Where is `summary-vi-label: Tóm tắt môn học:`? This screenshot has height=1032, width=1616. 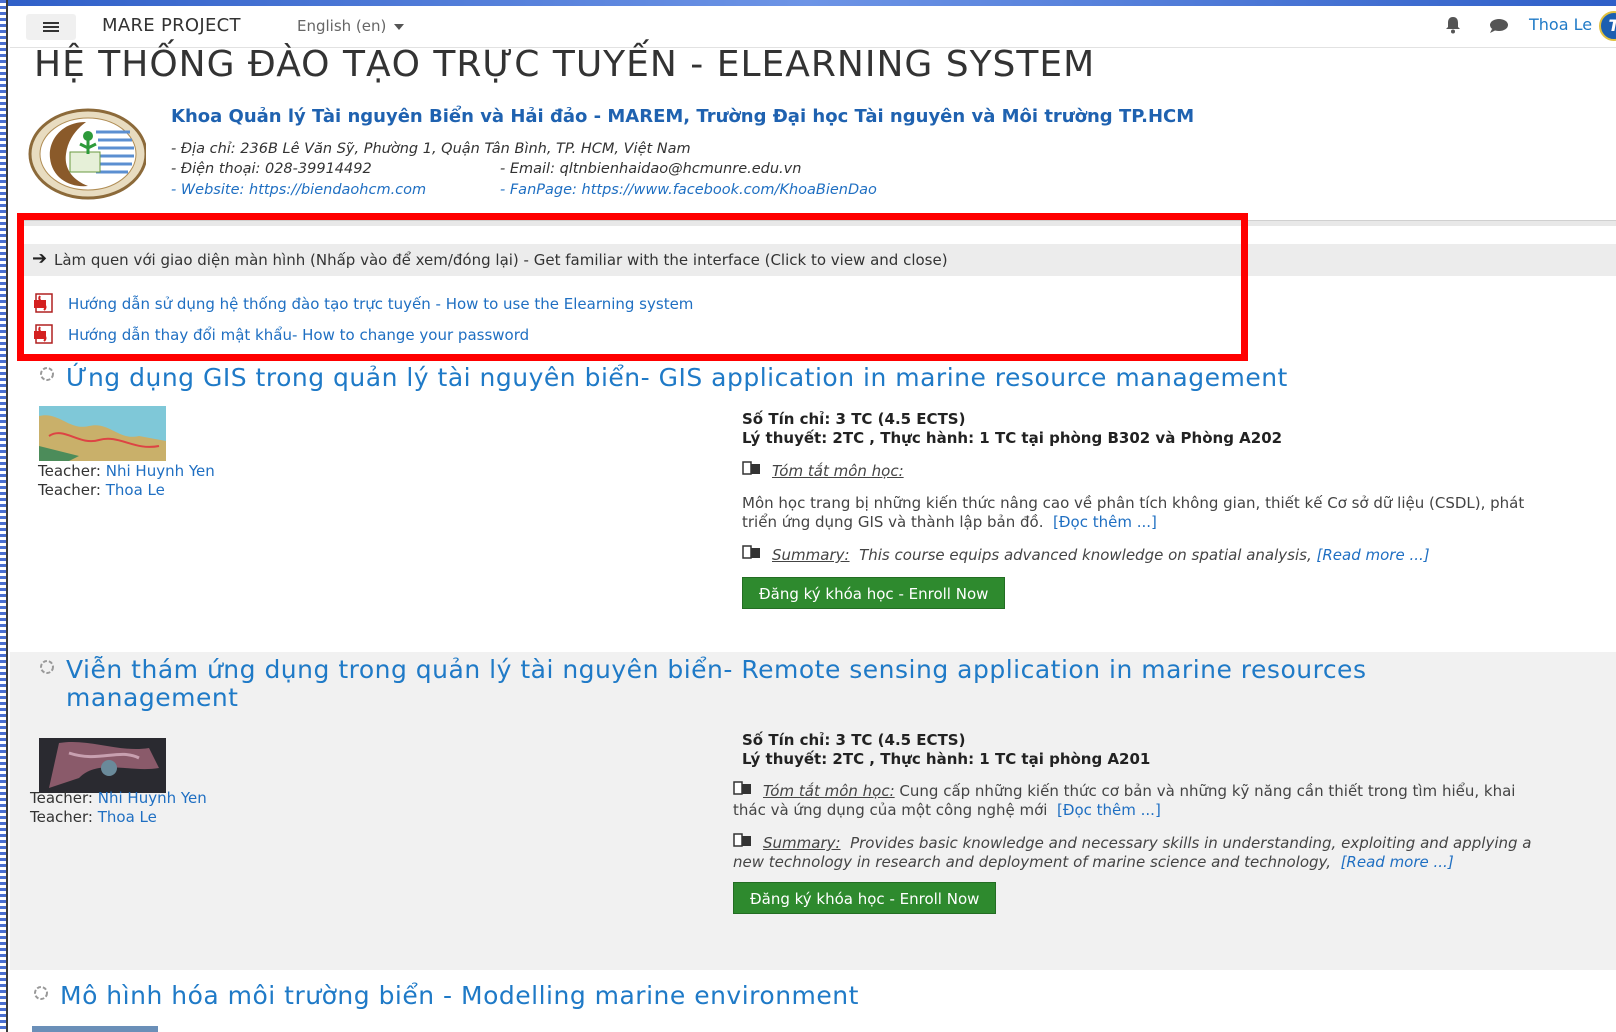 summary-vi-label: Tóm tắt môn học: is located at coordinates (838, 471).